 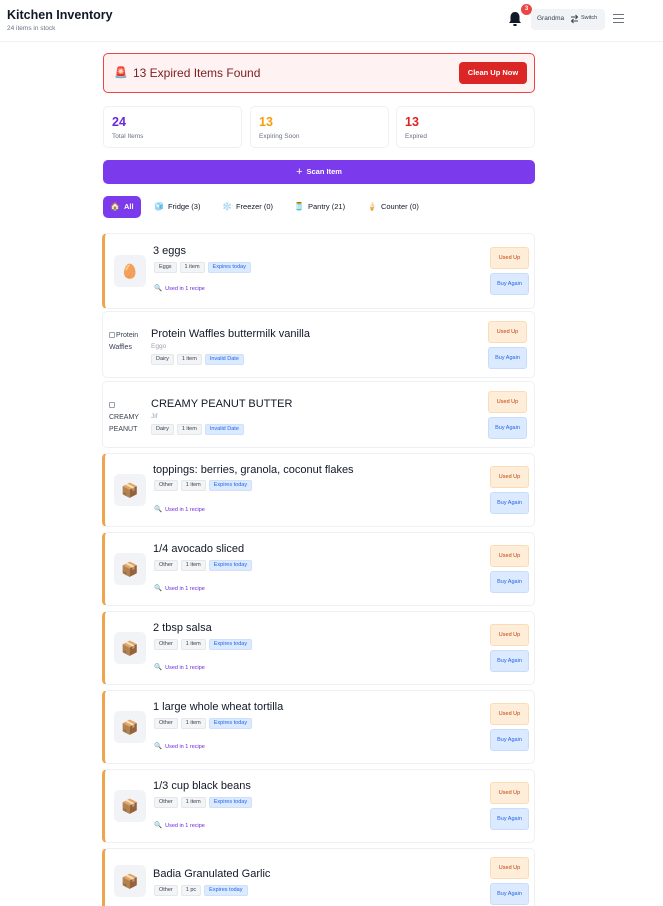 What do you see at coordinates (127, 418) in the screenshot?
I see `item-image: CREAMY PEANUT` at bounding box center [127, 418].